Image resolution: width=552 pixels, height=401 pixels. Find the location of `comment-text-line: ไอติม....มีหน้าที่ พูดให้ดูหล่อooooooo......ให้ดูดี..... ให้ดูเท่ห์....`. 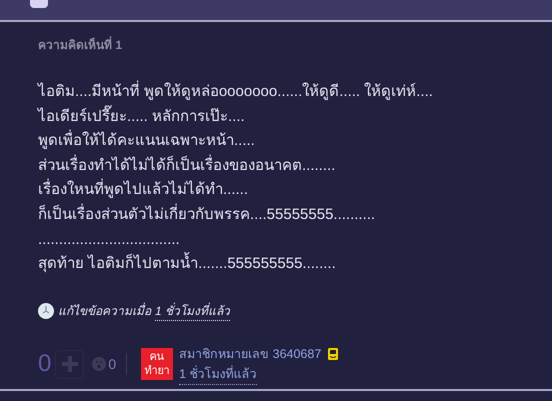

comment-text-line: ไอติม....มีหน้าที่ พูดให้ดูหล่อooooooo......ให้ดูดี..... ให้ดูเท่ห์.... is located at coordinates (276, 92).